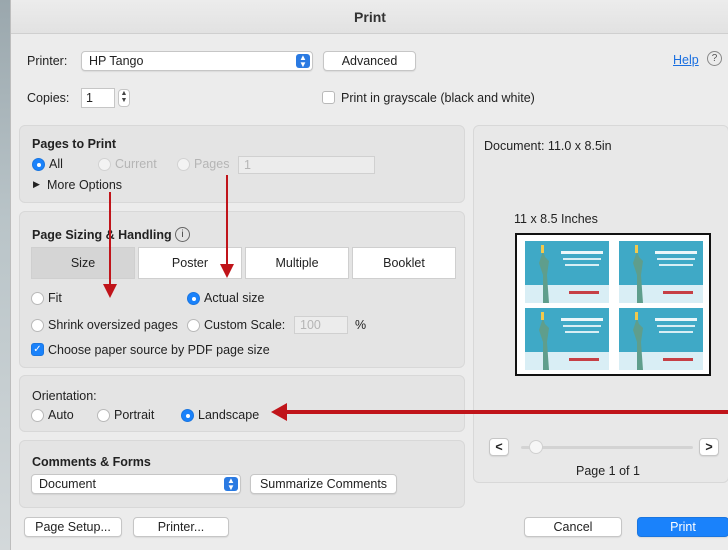 This screenshot has width=728, height=550. I want to click on comments-forms-title: Comments & Forms, so click(91, 462).